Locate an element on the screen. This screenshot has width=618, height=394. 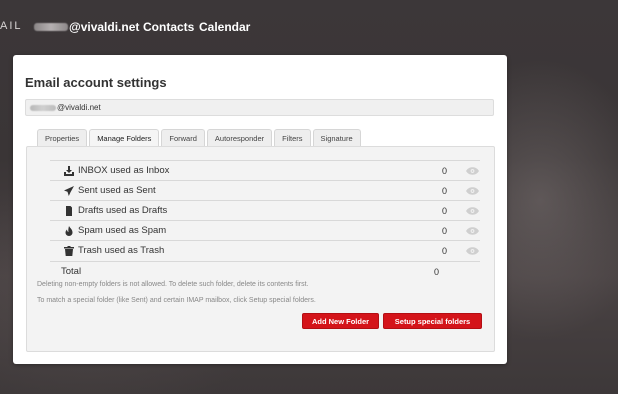
tab-properties: Properties is located at coordinates (62, 137).